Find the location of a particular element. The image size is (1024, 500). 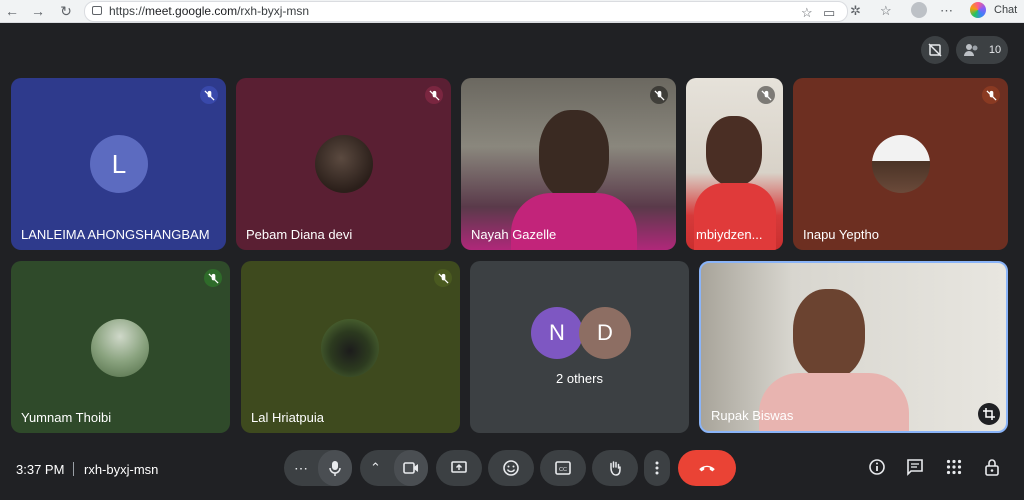

activities-button is located at coordinates (954, 467).